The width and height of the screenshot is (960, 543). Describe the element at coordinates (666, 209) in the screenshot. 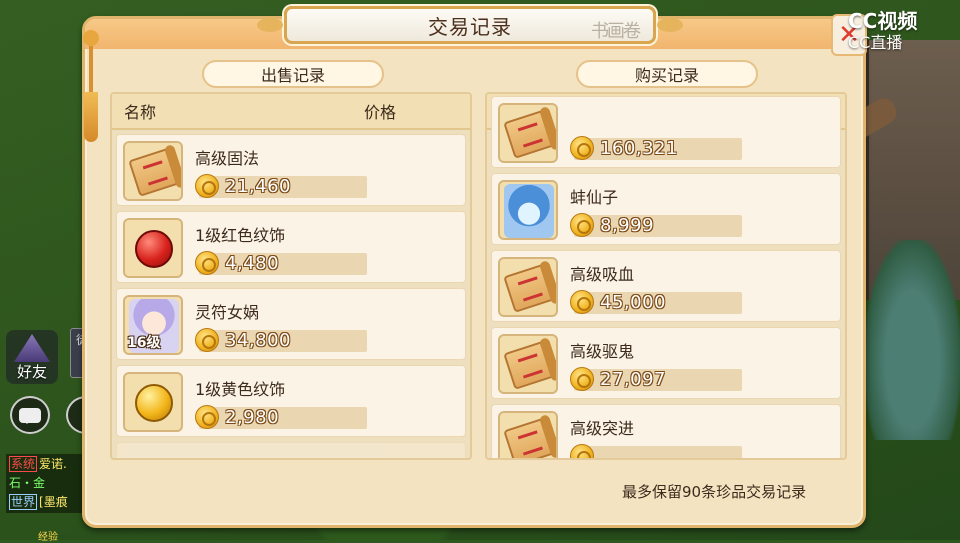

I see `buy-record-row: 蚌仙子 8,999` at that location.